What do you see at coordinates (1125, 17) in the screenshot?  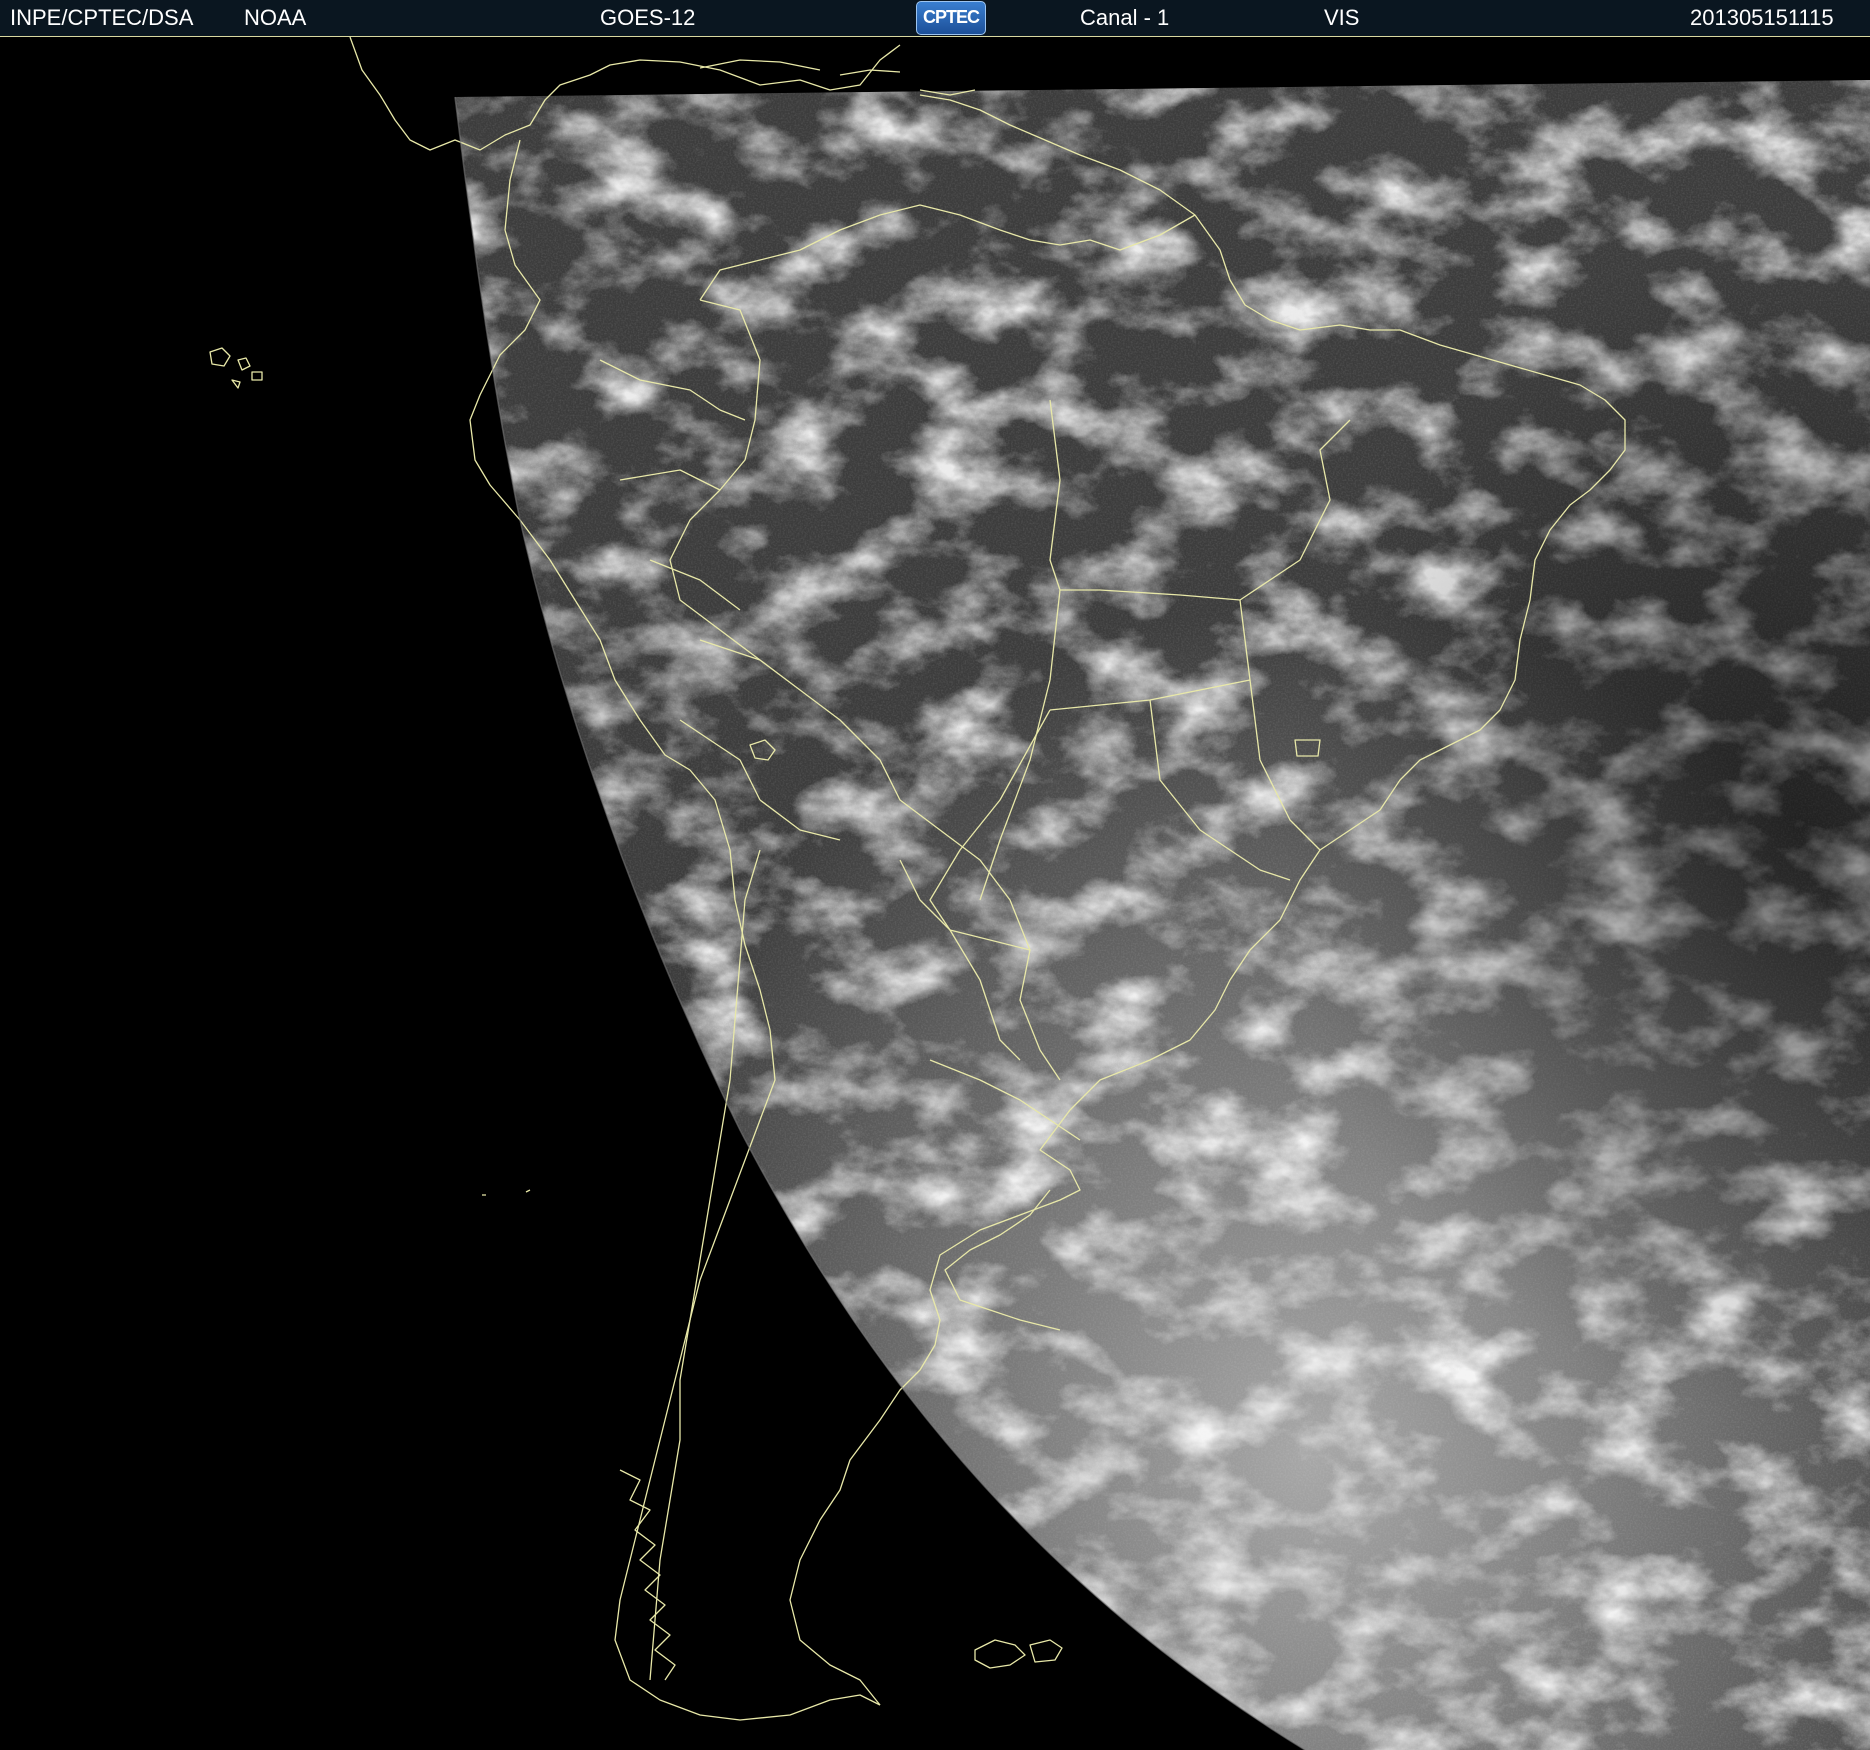 I see `channel-label: Canal - 1` at bounding box center [1125, 17].